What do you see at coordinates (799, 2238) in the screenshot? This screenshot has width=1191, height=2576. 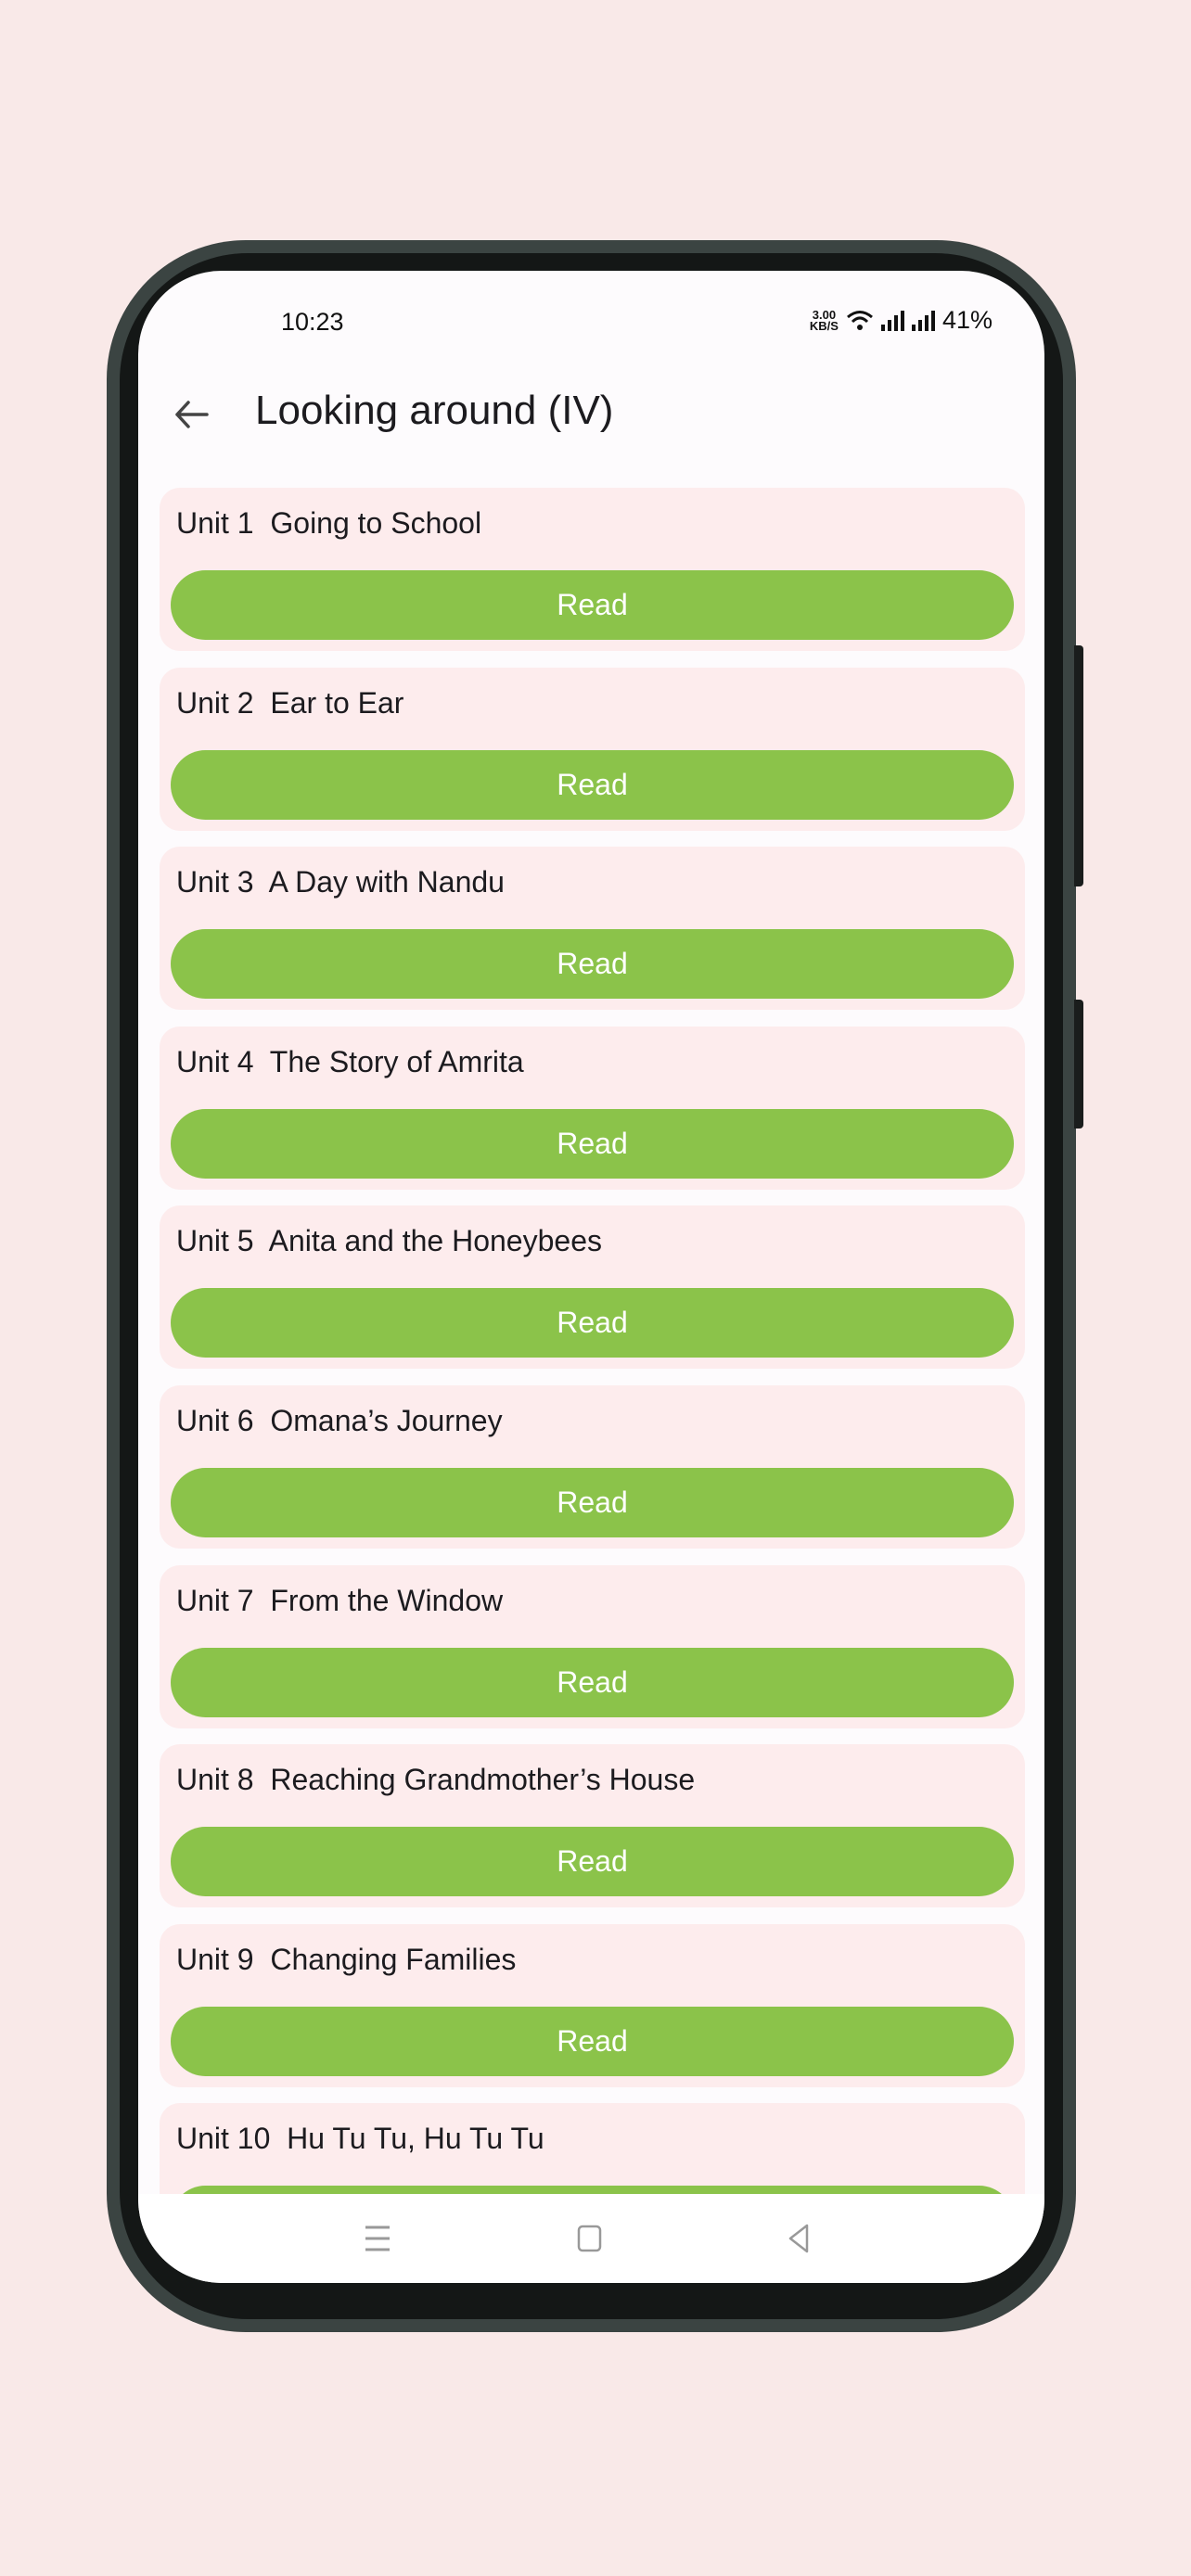 I see `back-icon` at bounding box center [799, 2238].